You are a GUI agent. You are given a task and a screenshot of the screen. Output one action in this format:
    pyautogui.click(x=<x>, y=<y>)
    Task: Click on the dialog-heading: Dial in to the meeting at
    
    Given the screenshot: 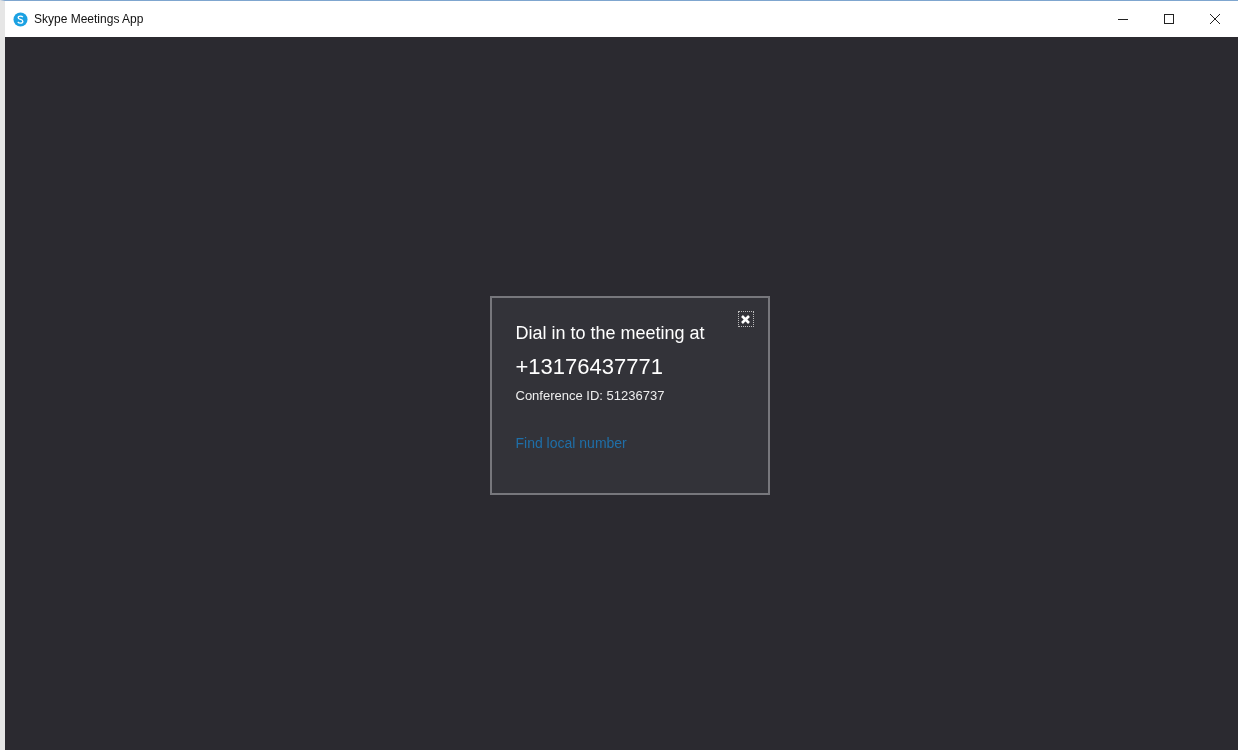 What is the action you would take?
    pyautogui.click(x=610, y=333)
    